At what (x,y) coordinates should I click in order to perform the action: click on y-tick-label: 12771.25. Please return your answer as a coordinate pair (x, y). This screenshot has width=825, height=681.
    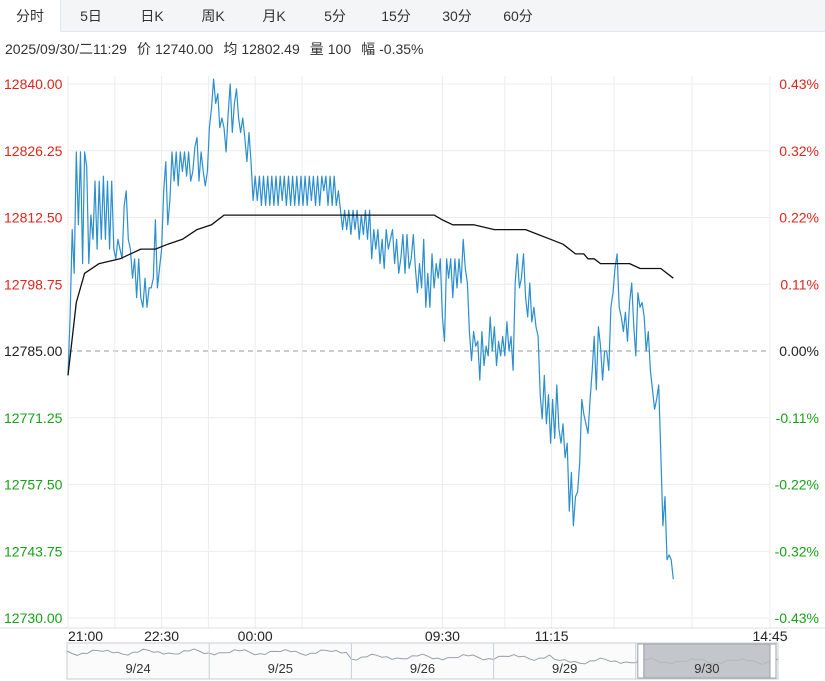
    Looking at the image, I should click on (33, 418).